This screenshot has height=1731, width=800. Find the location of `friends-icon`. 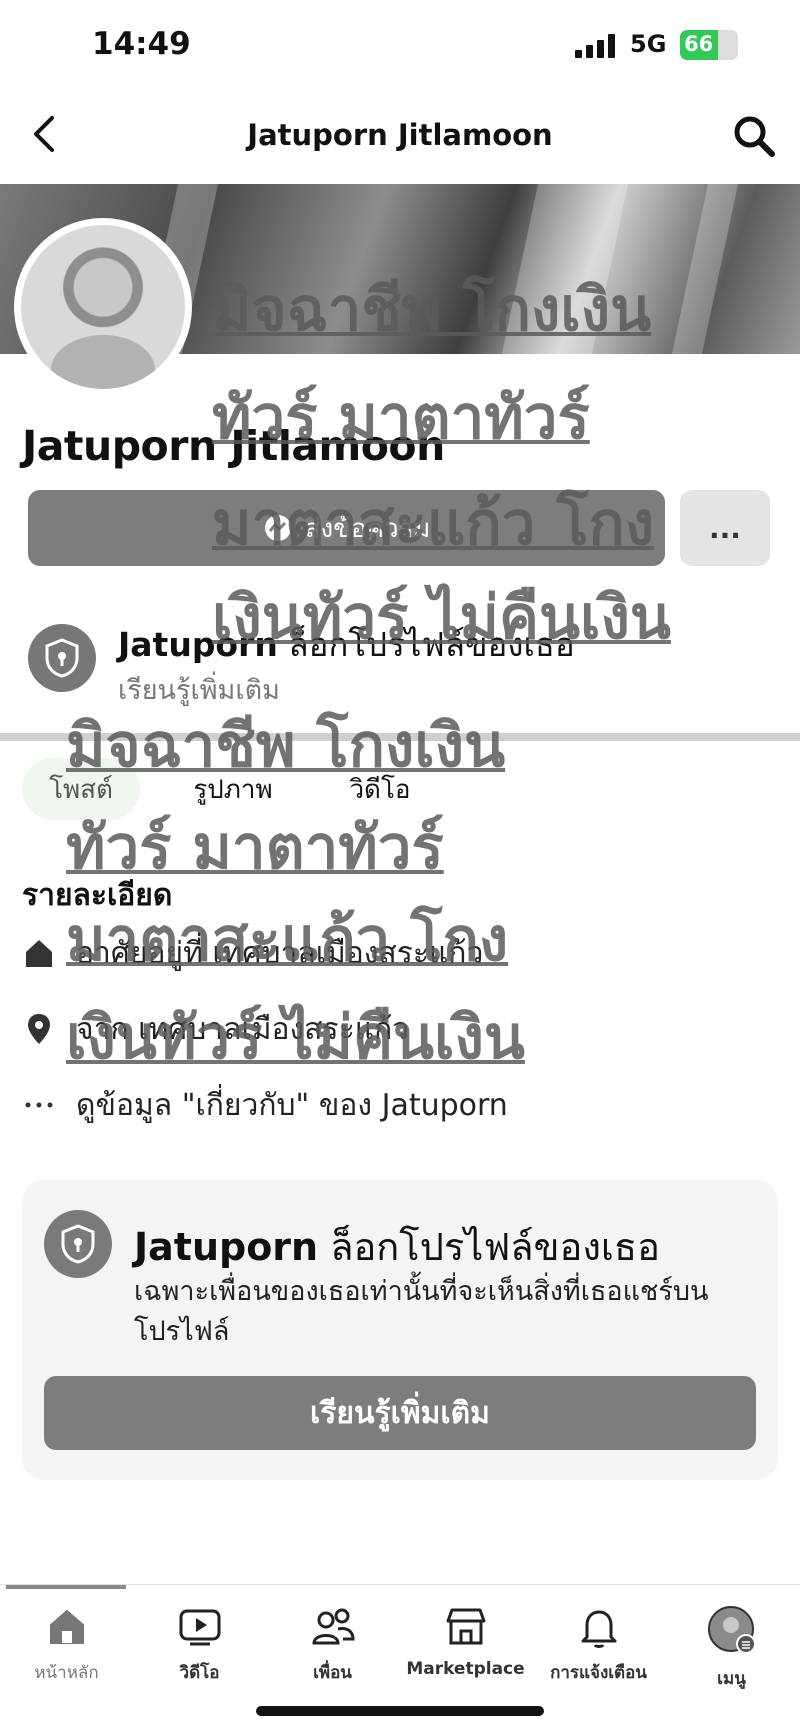

friends-icon is located at coordinates (333, 1626).